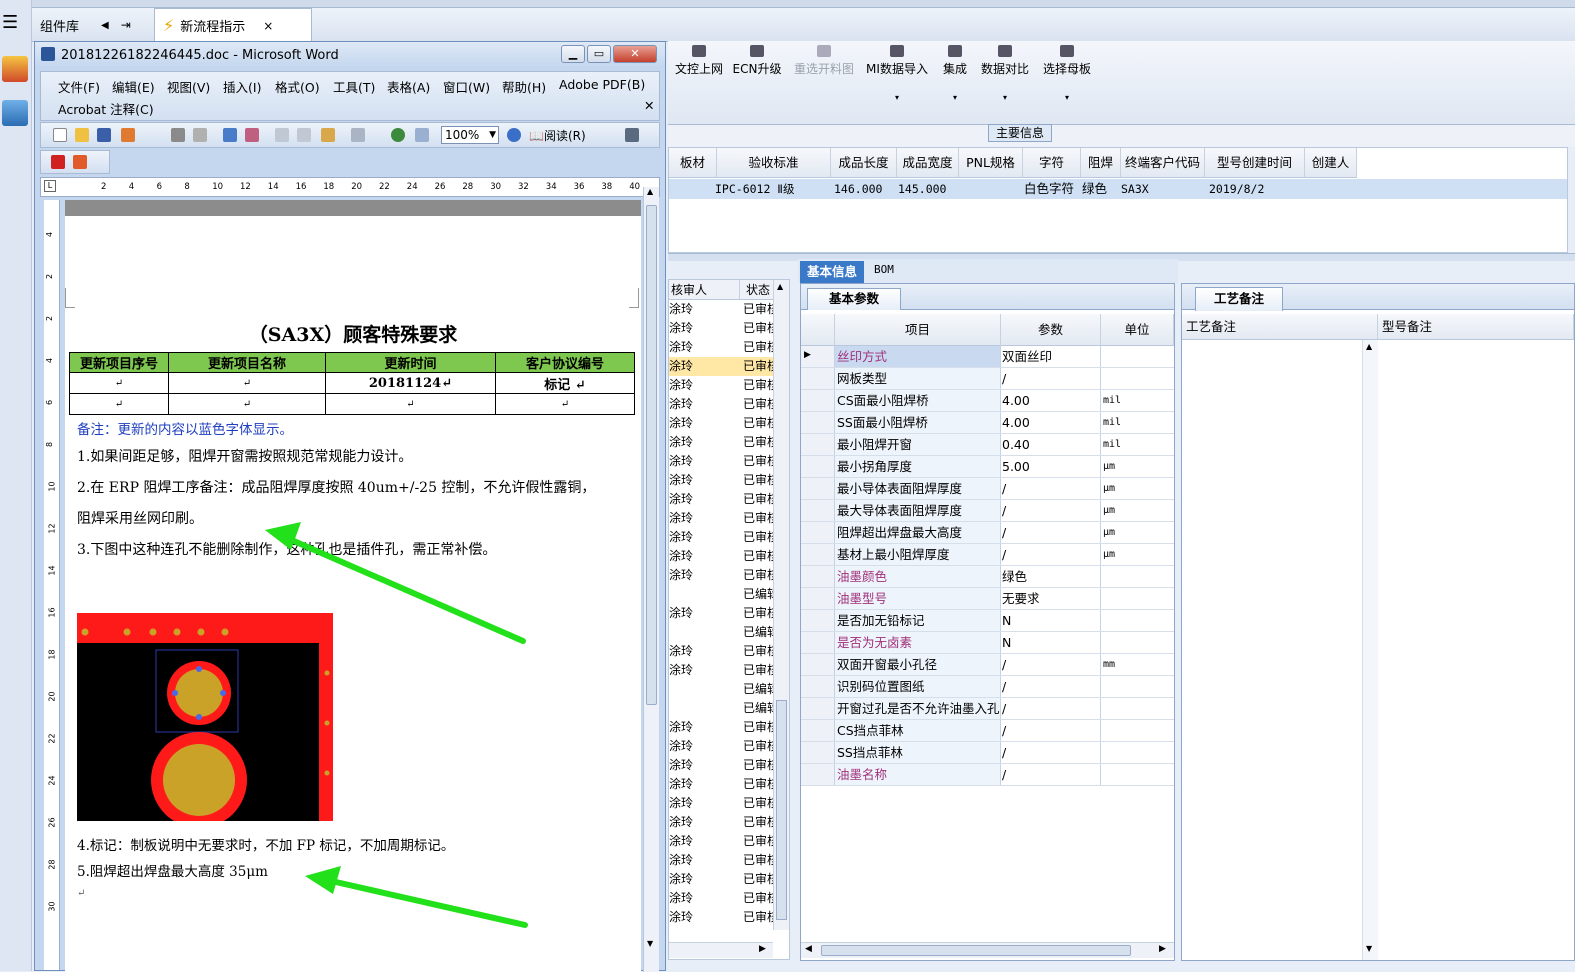 Image resolution: width=1575 pixels, height=972 pixels. I want to click on param-row: 是否为无卤素 N, so click(987, 643).